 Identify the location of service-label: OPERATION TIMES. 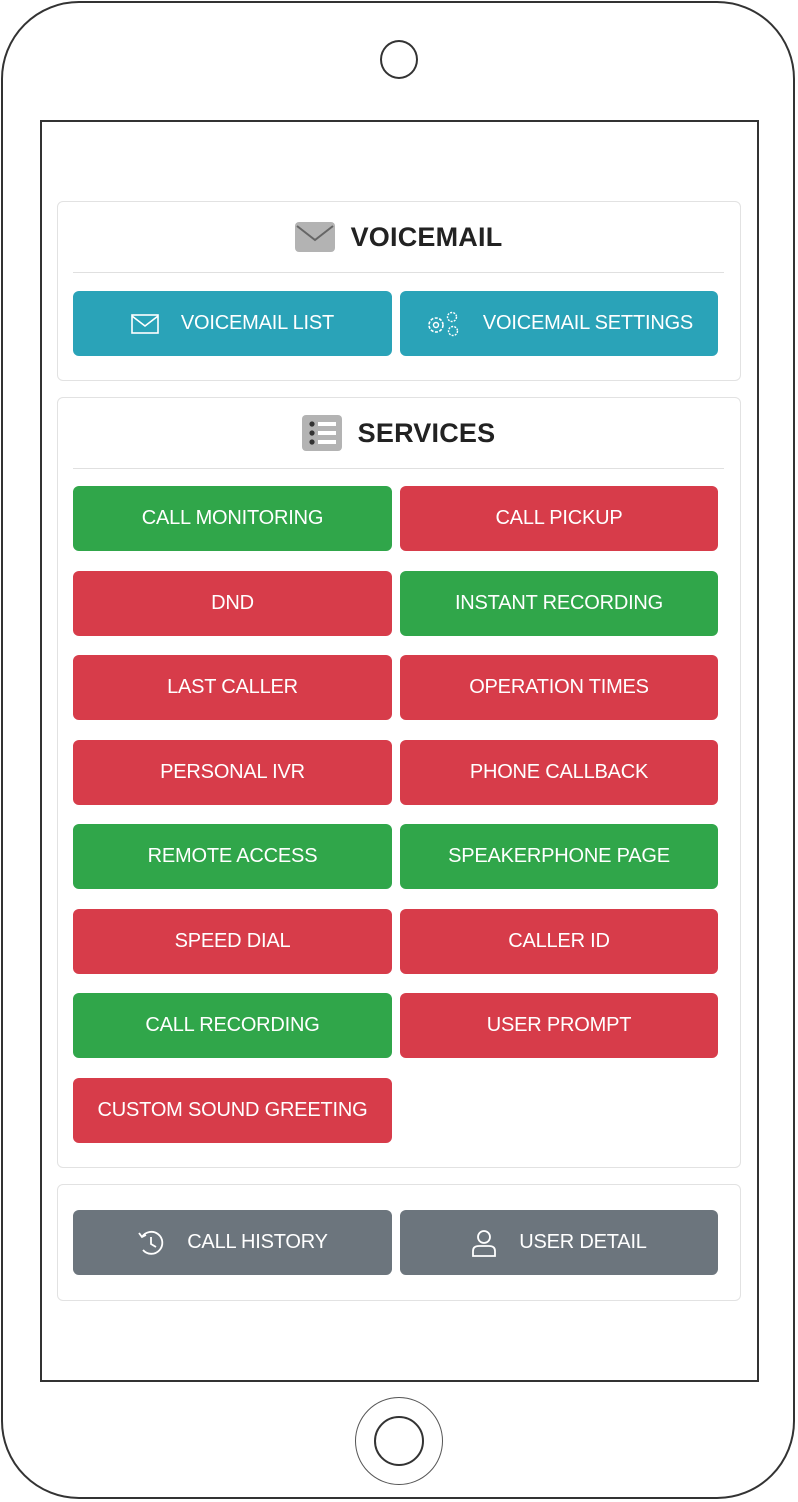
(559, 687).